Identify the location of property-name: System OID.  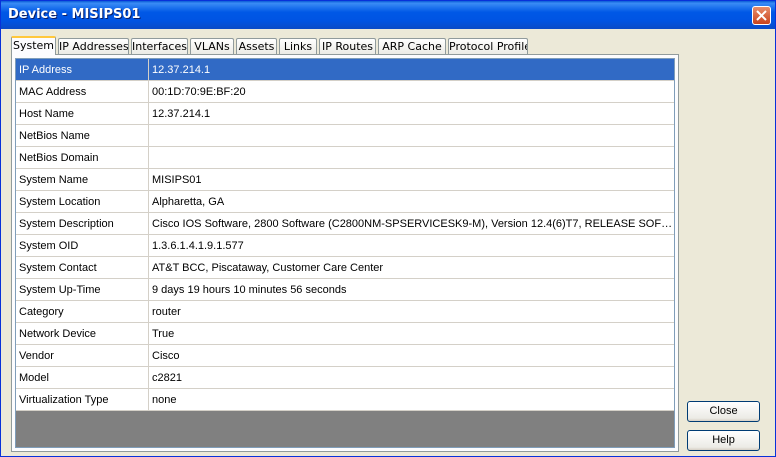
(82, 245).